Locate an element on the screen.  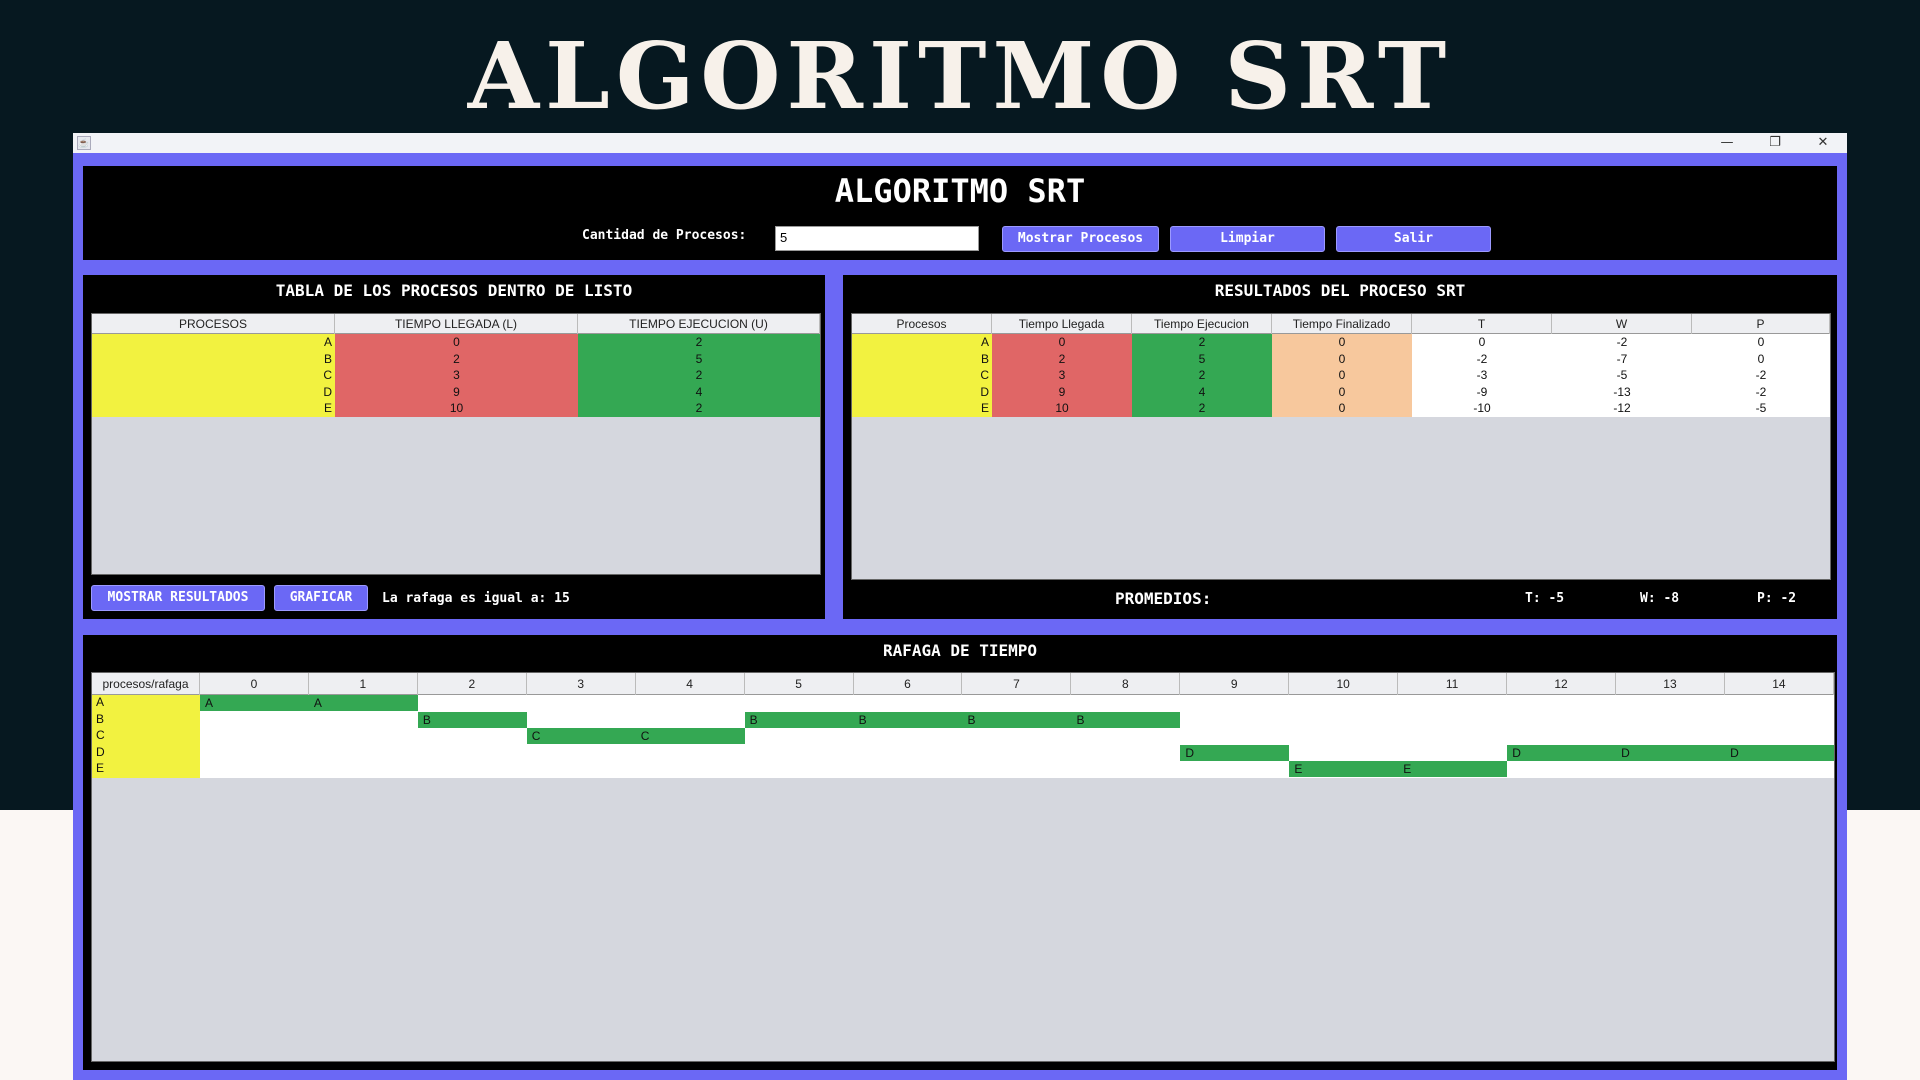
results-table-row: E 10 2 0 -10 -12 -5 is located at coordinates (1341, 408).